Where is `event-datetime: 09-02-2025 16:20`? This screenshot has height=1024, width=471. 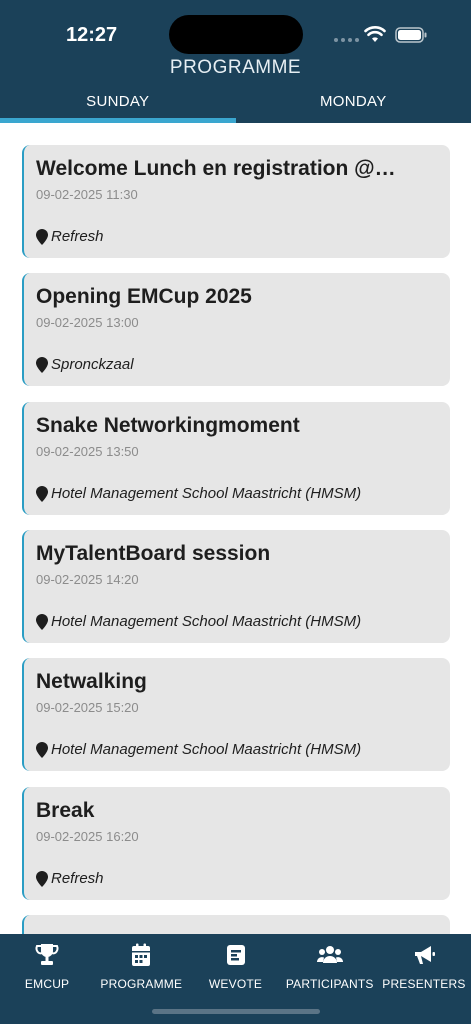
event-datetime: 09-02-2025 16:20 is located at coordinates (87, 836).